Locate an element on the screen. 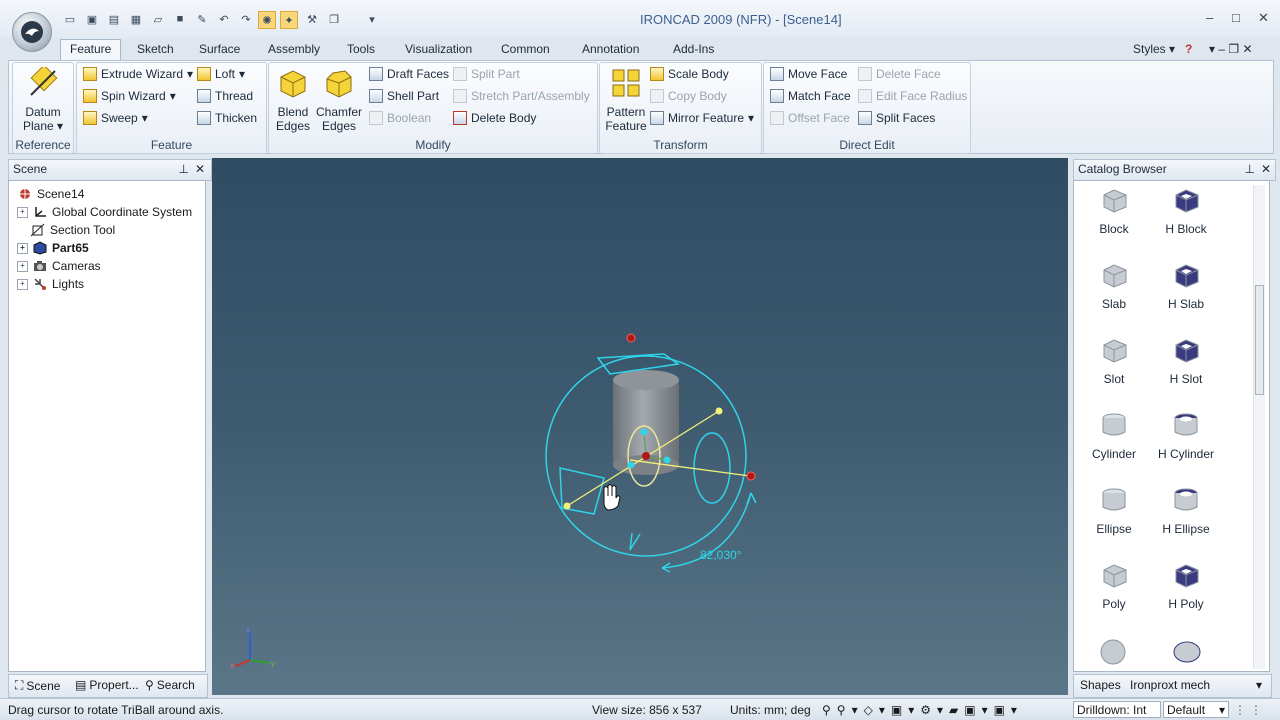 The height and width of the screenshot is (720, 1280). edit-face-radius-button: Edit Face Radius is located at coordinates (912, 96).